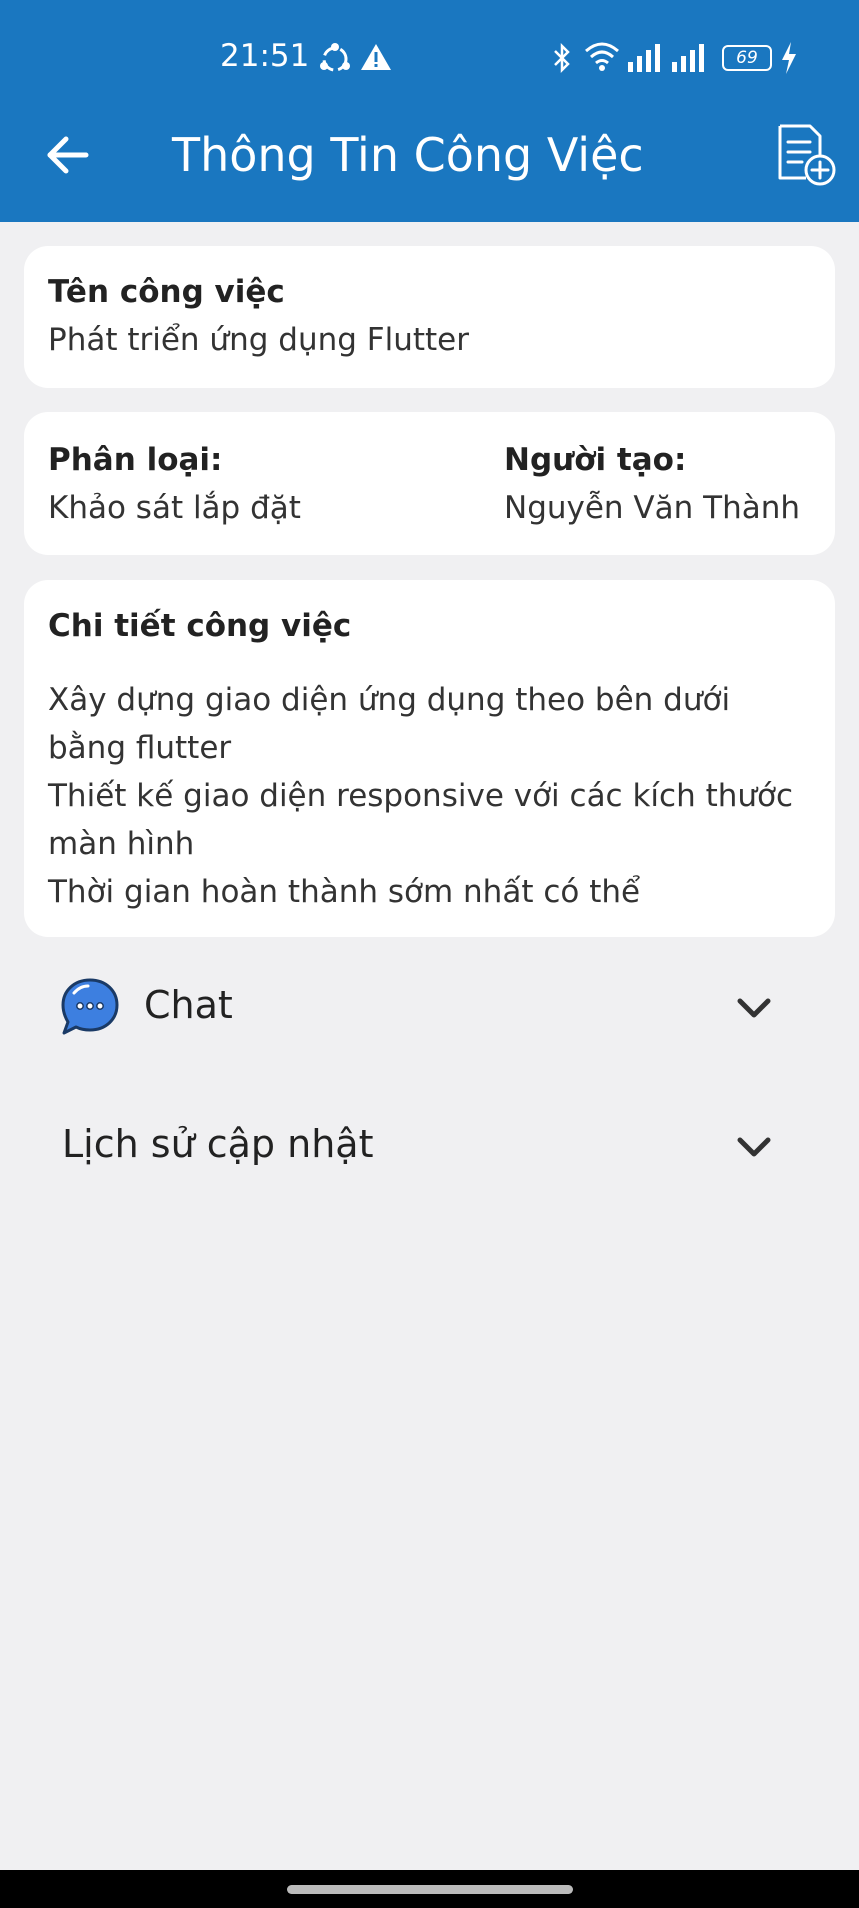 The image size is (859, 1908). I want to click on app-bar: 21:51 69 Thông Tin Công Việc, so click(429, 111).